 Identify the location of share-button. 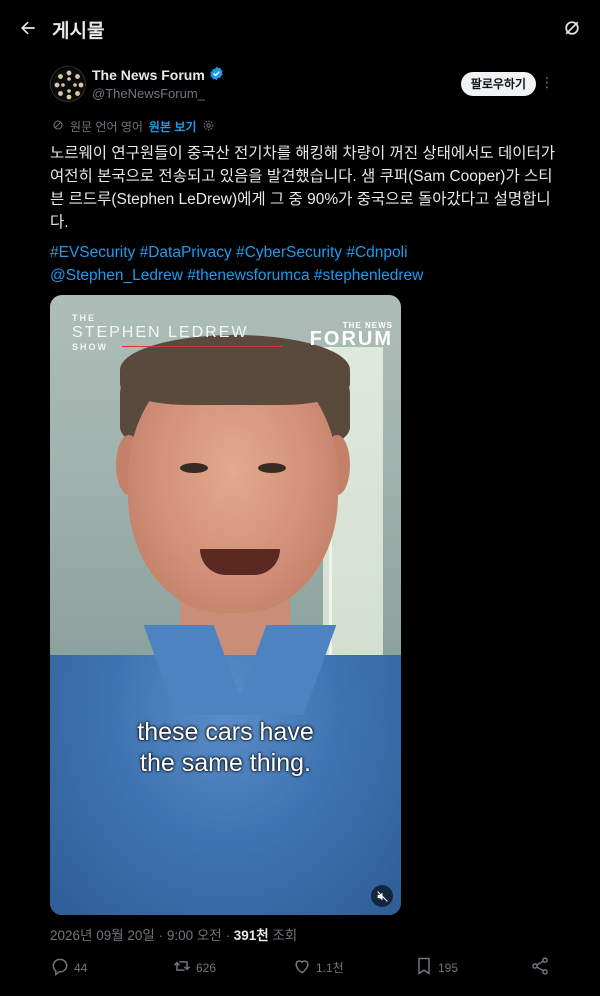
(540, 967).